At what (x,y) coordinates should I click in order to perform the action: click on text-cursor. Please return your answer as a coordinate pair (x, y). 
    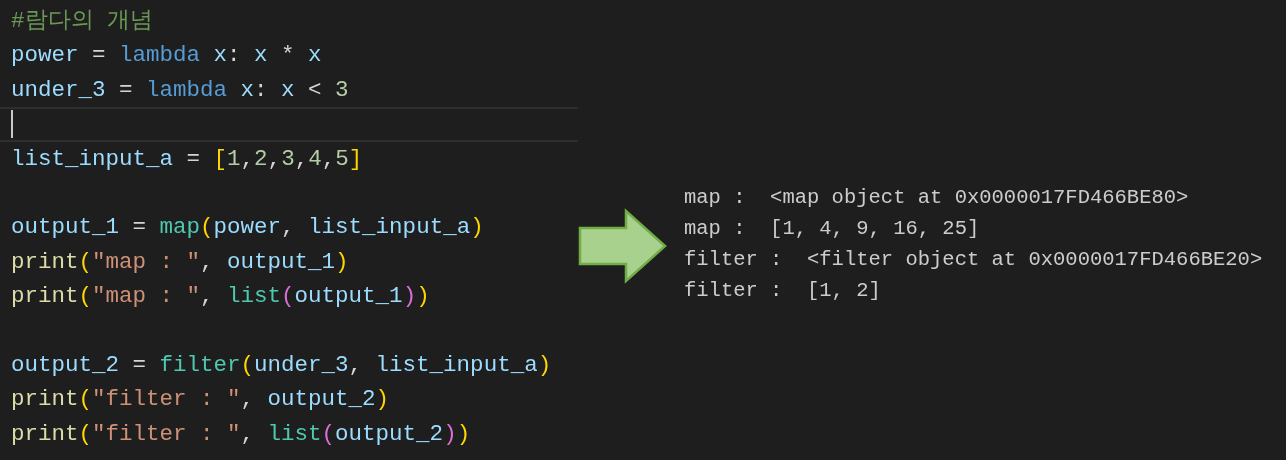
    Looking at the image, I should click on (12, 124).